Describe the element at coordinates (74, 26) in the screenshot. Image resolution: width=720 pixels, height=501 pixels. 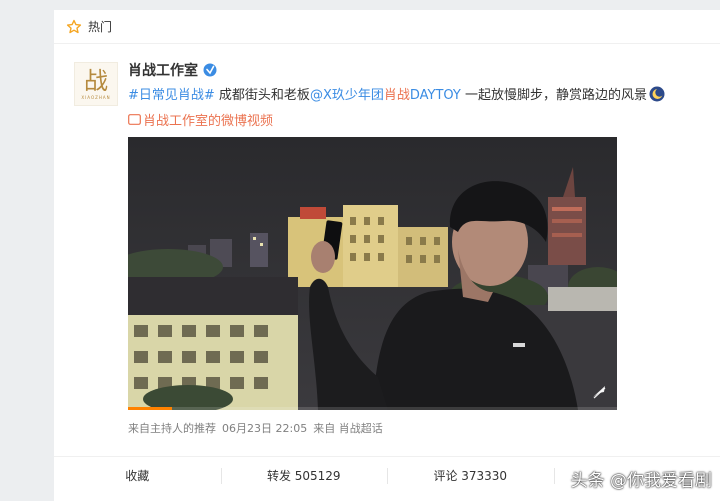
I see `star-icon` at that location.